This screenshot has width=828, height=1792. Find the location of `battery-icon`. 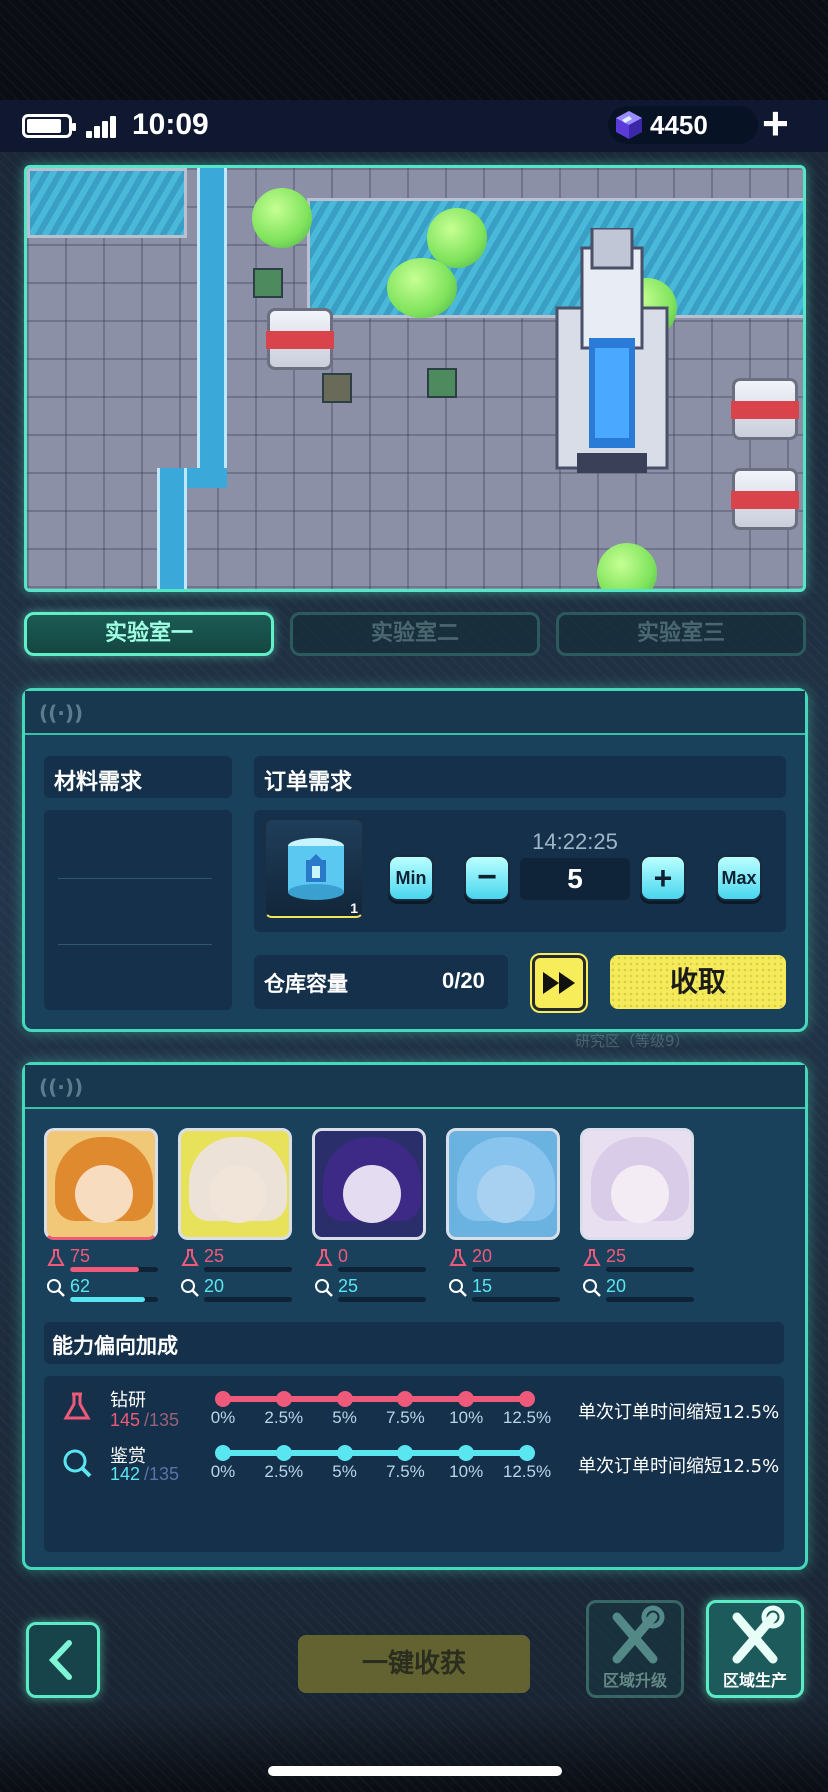

battery-icon is located at coordinates (49, 126).